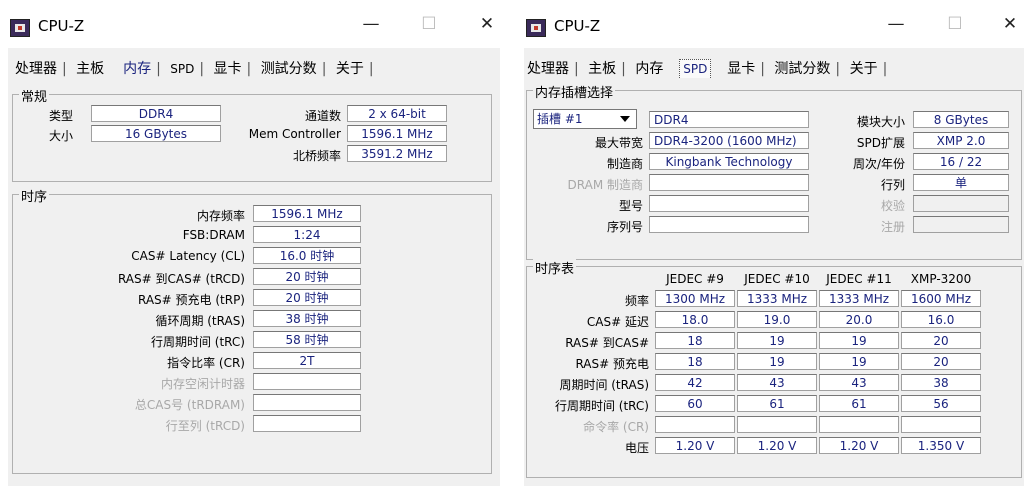 This screenshot has height=486, width=1032. Describe the element at coordinates (859, 445) in the screenshot. I see `table-cell: 1.20 V` at that location.